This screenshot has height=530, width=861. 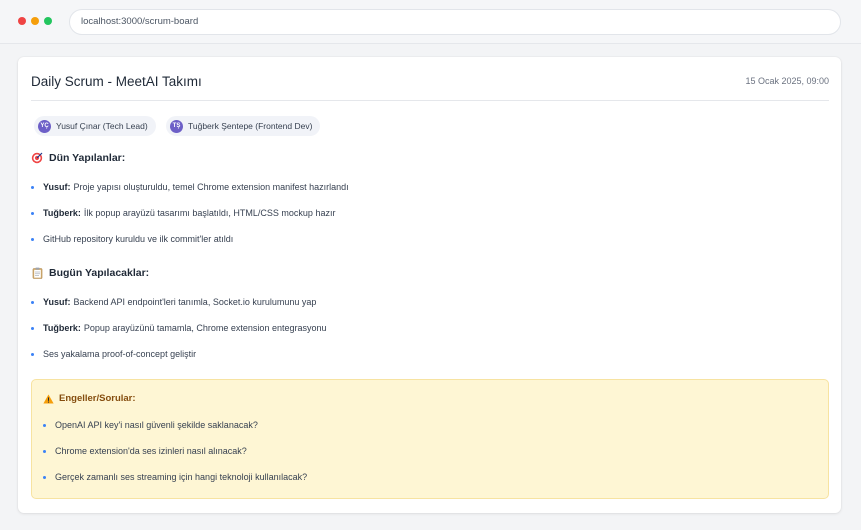 I want to click on participant-label: Yusuf Çınar (Tech Lead), so click(x=102, y=126).